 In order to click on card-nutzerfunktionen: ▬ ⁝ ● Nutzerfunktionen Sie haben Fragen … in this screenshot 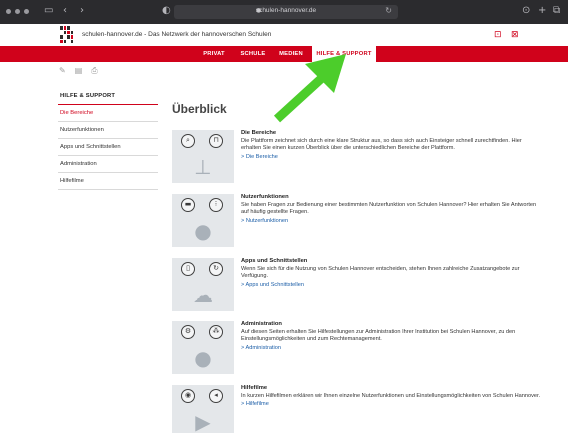, I will do `click(357, 223)`.